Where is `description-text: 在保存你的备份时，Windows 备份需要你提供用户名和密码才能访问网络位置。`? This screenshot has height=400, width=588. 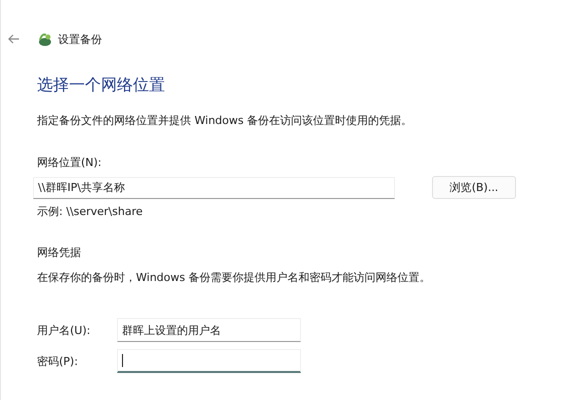 description-text: 在保存你的备份时，Windows 备份需要你提供用户名和密码才能访问网络位置。 is located at coordinates (234, 277).